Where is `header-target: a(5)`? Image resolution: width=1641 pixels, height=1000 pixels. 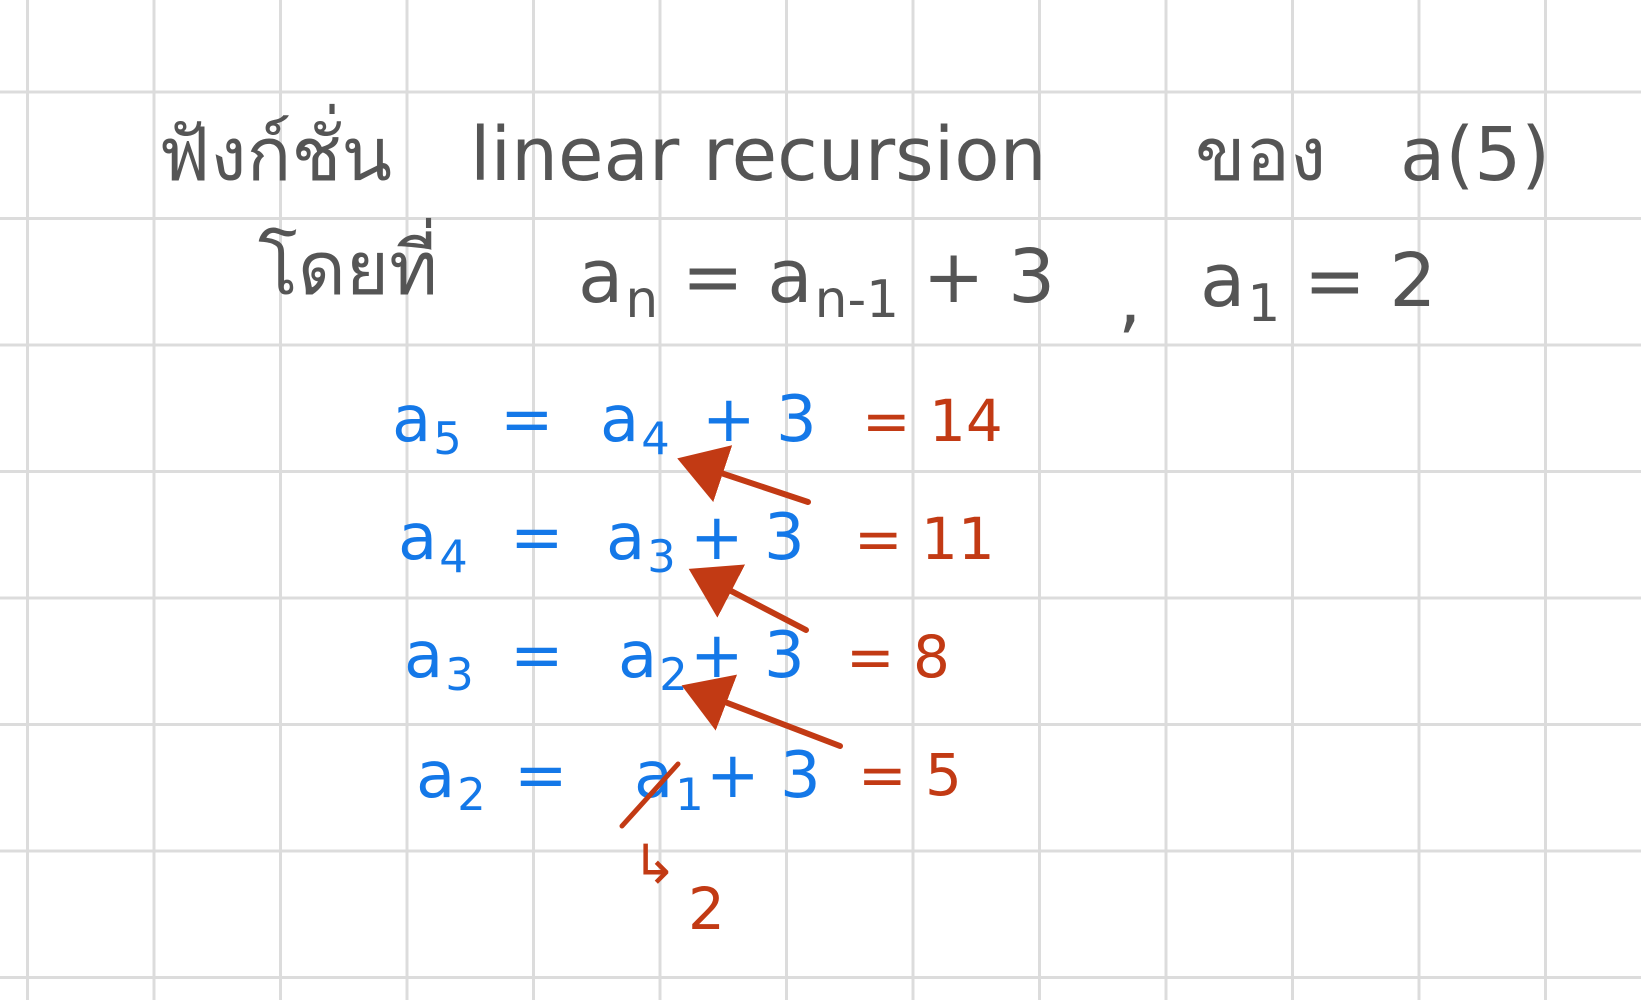
header-target: a(5) is located at coordinates (1475, 155).